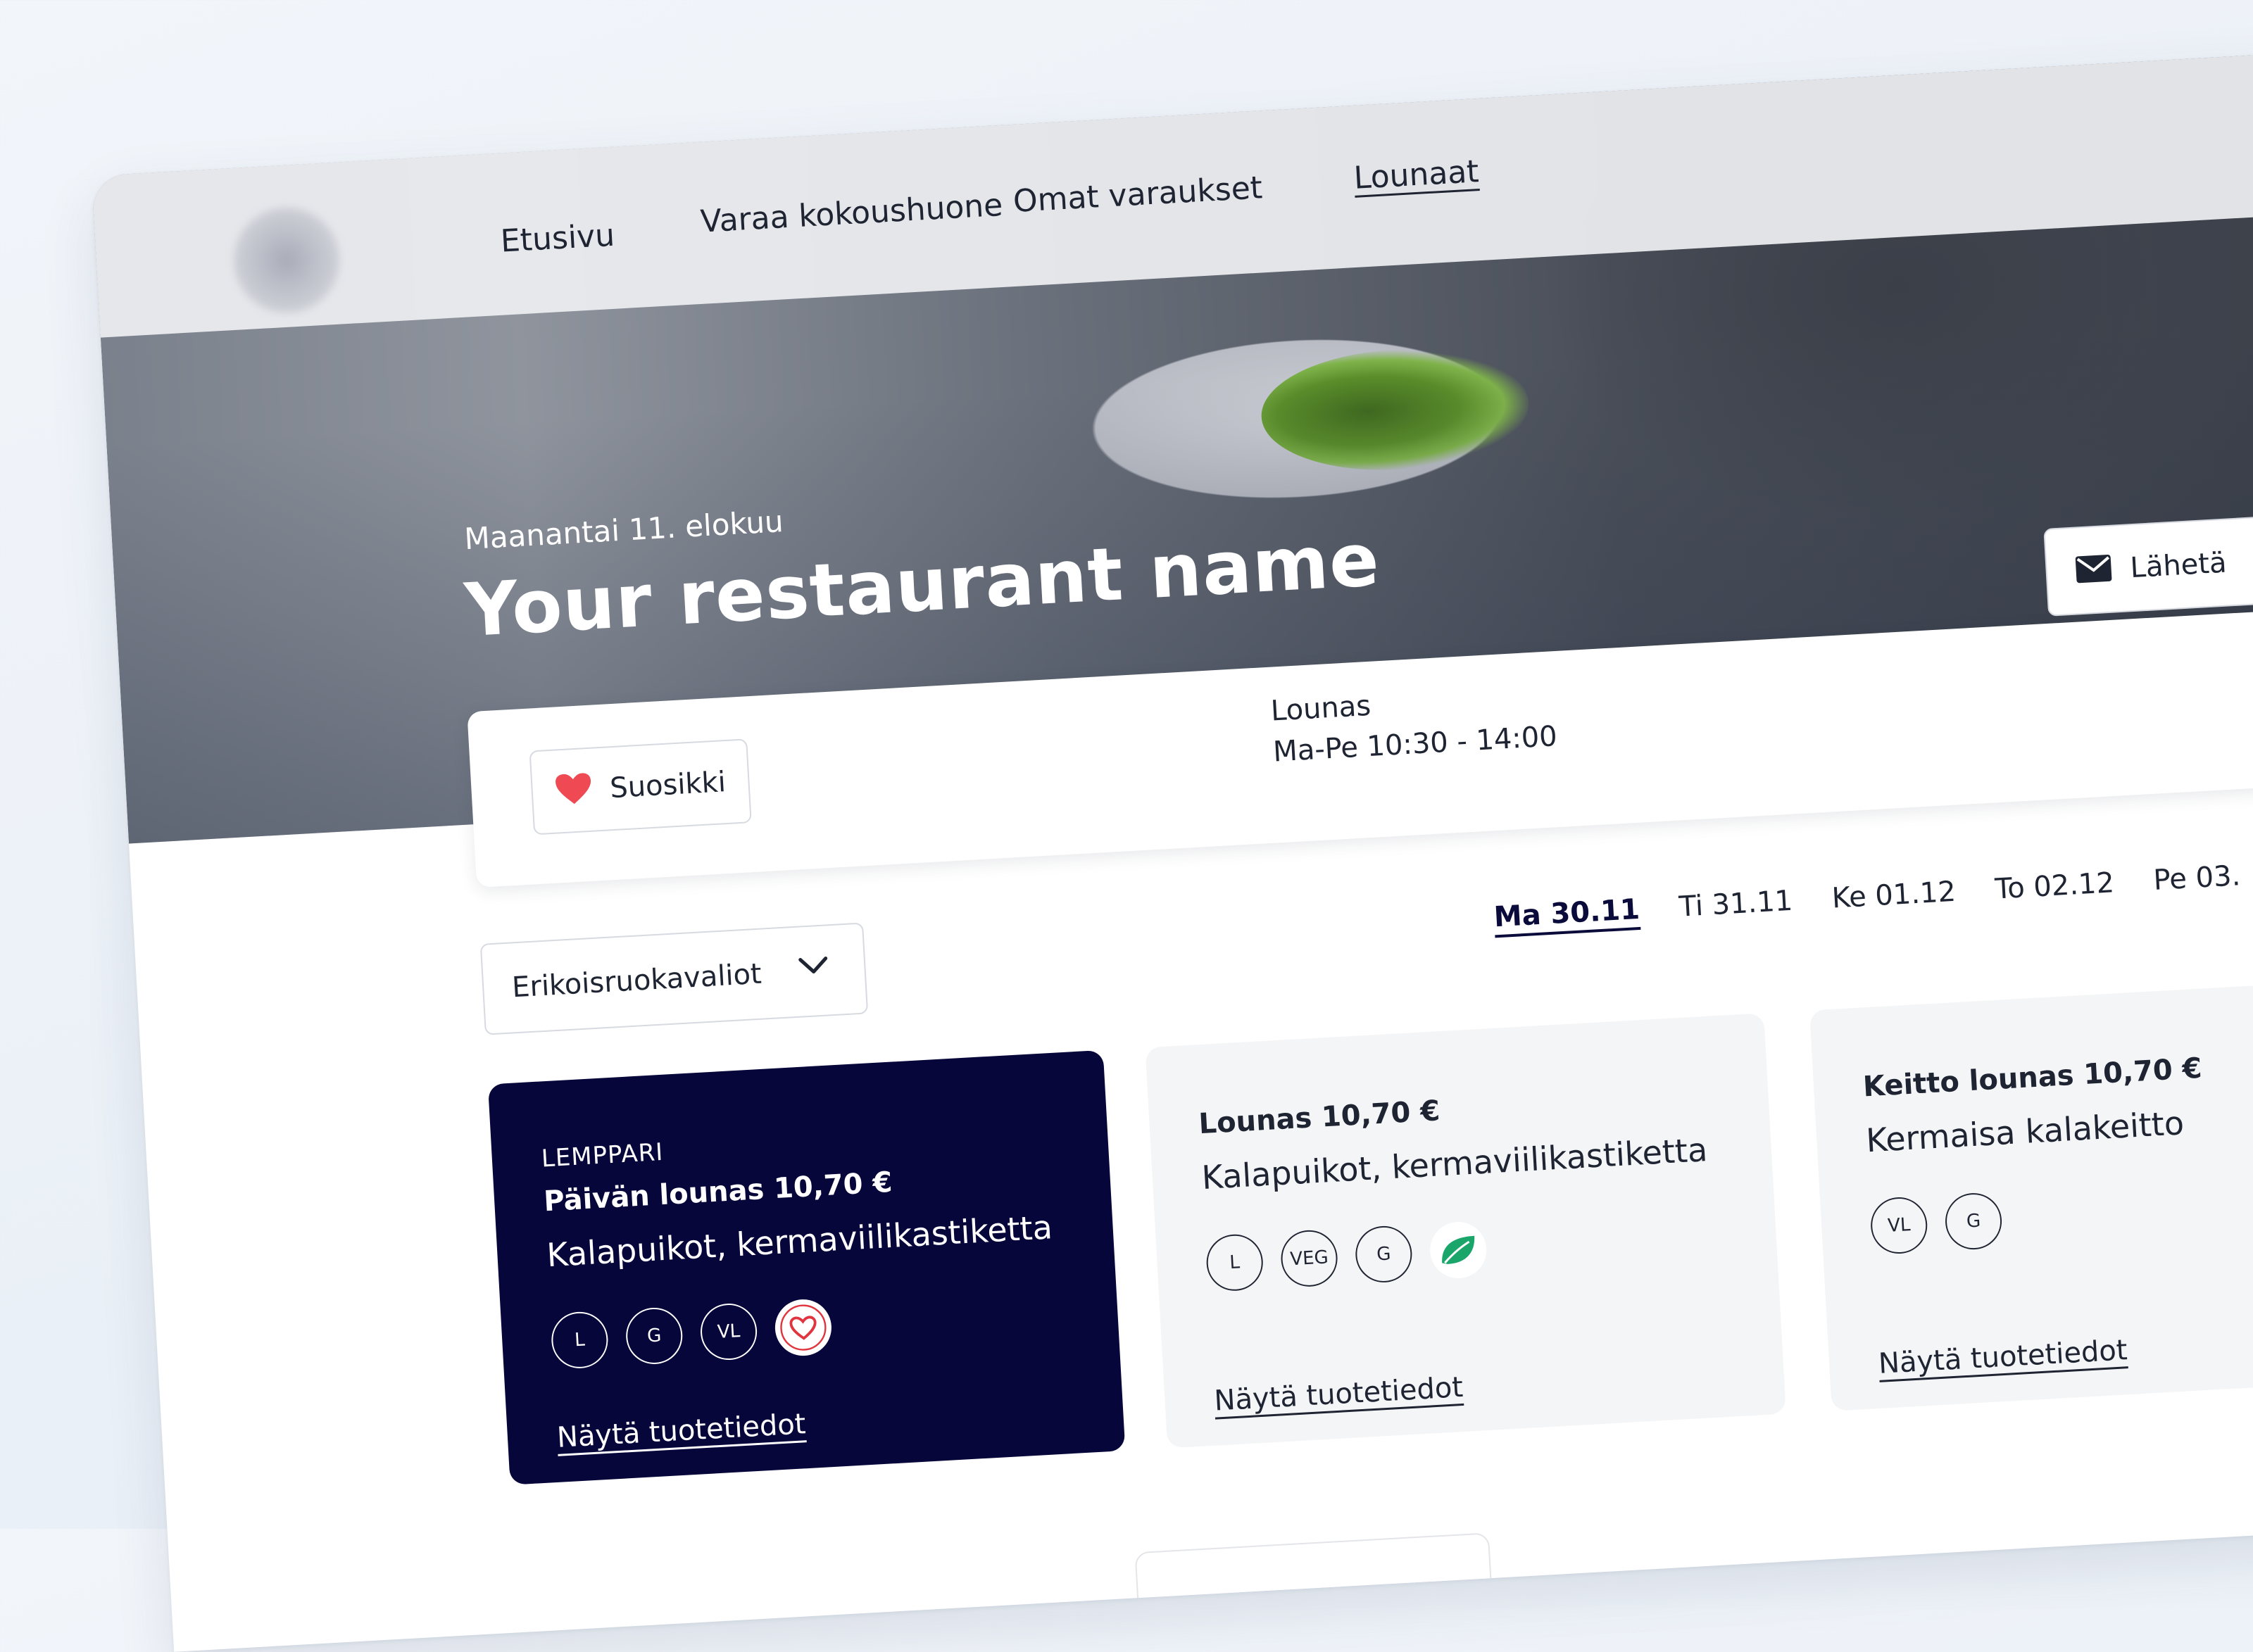 Image resolution: width=2253 pixels, height=1652 pixels. I want to click on diet-tags: L G VL, so click(810, 1327).